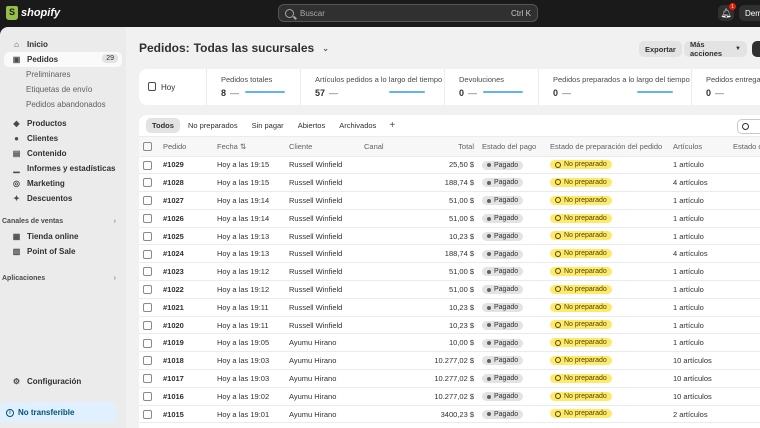 The width and height of the screenshot is (760, 428). Describe the element at coordinates (173, 87) in the screenshot. I see `date-range-picker: Hoy` at that location.